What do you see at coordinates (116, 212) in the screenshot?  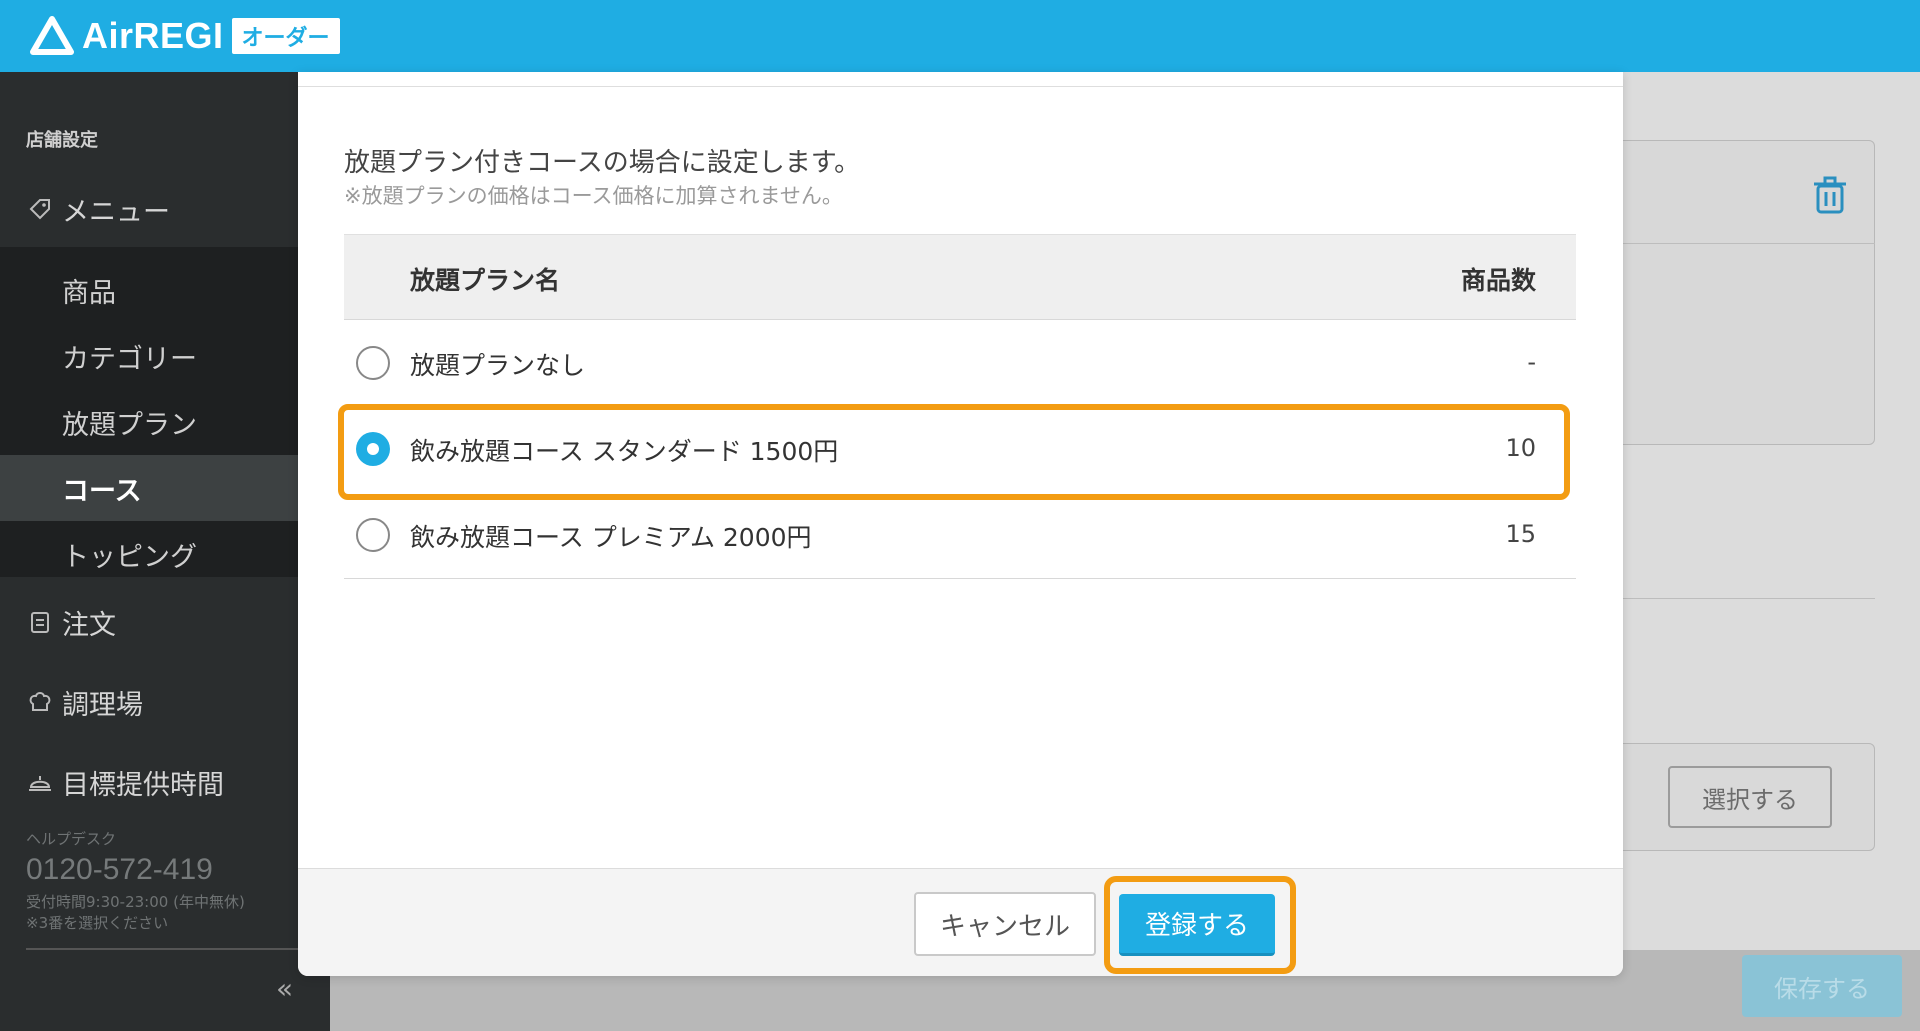 I see `sidebar-item-label: メニュー` at bounding box center [116, 212].